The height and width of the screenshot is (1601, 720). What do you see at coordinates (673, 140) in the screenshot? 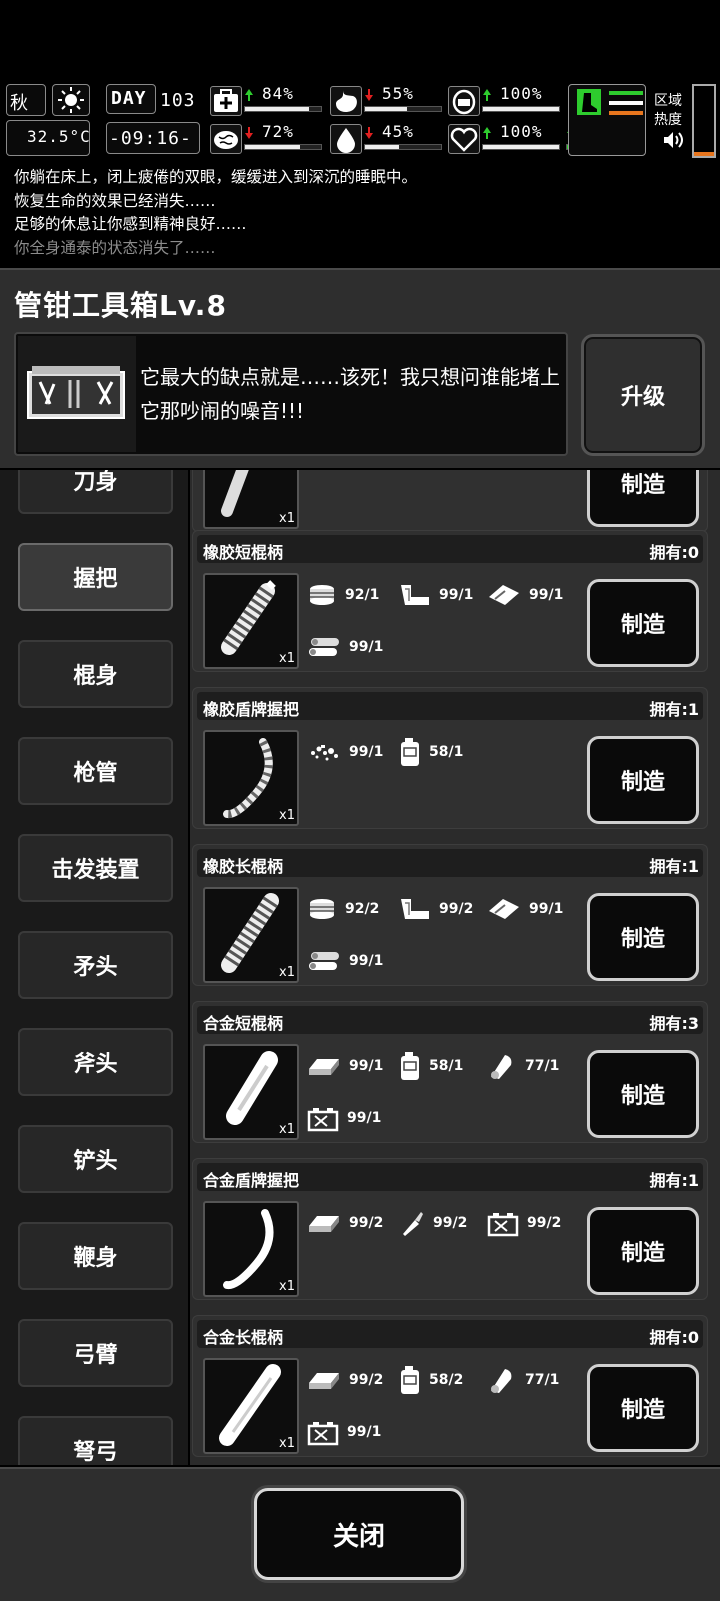
I see `speaker-icon` at bounding box center [673, 140].